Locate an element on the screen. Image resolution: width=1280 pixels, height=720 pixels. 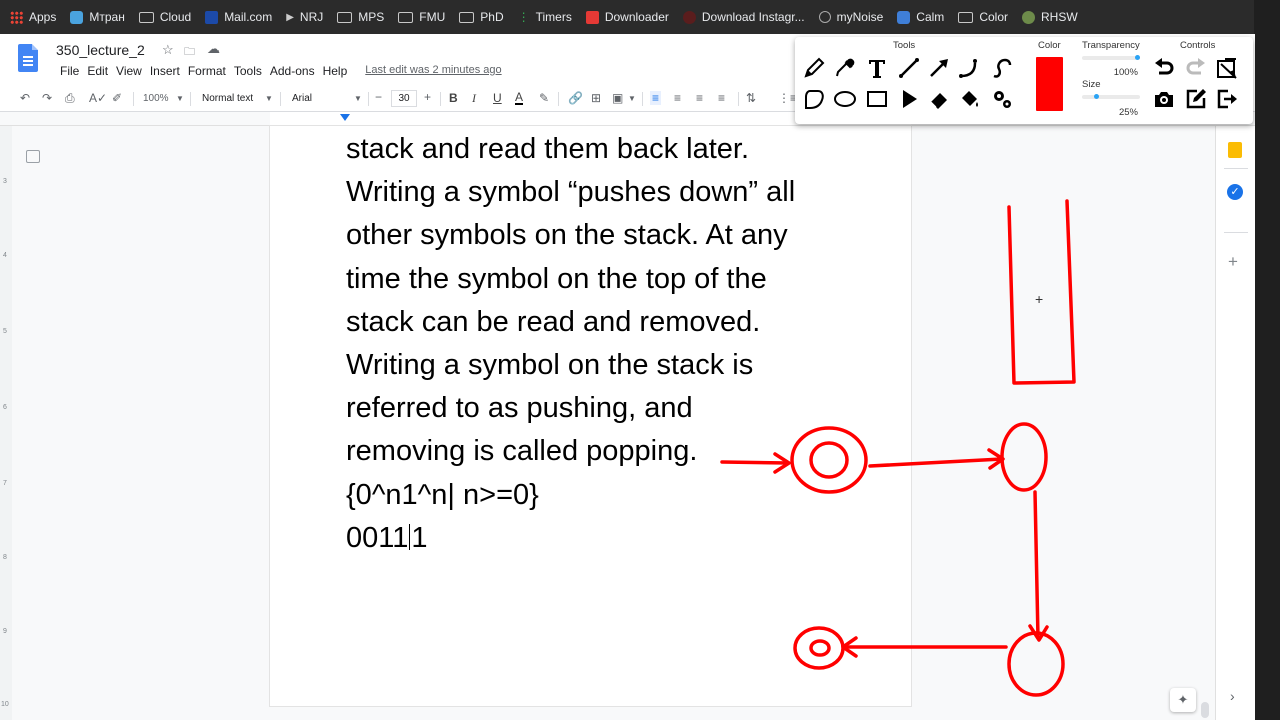
eraser-icon is located at coordinates (939, 99).